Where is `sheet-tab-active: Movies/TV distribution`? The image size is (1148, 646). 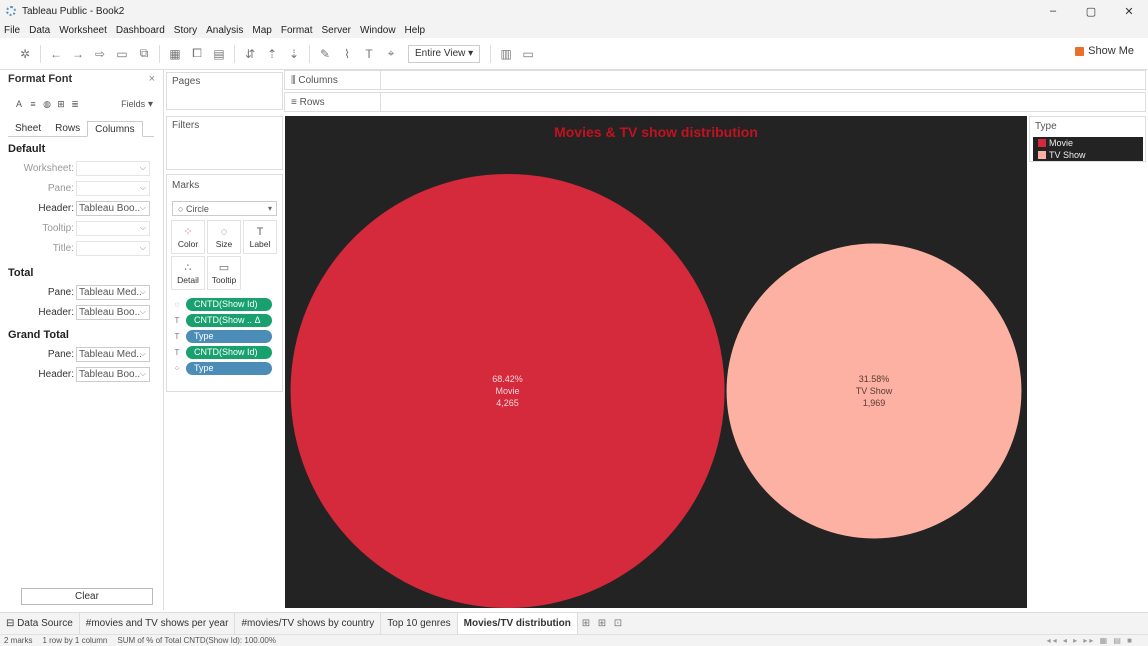
sheet-tab-active: Movies/TV distribution is located at coordinates (517, 623).